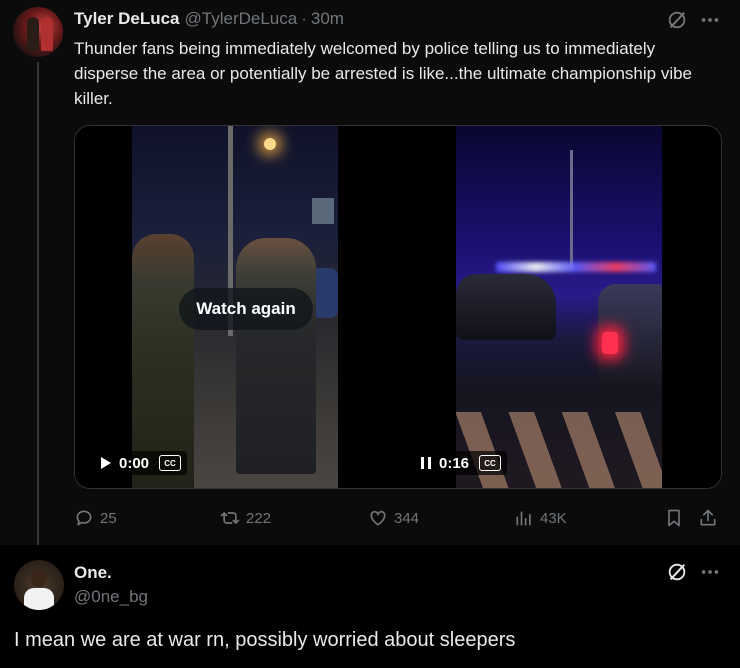 The width and height of the screenshot is (740, 668). What do you see at coordinates (38, 308) in the screenshot?
I see `thread-connector-line` at bounding box center [38, 308].